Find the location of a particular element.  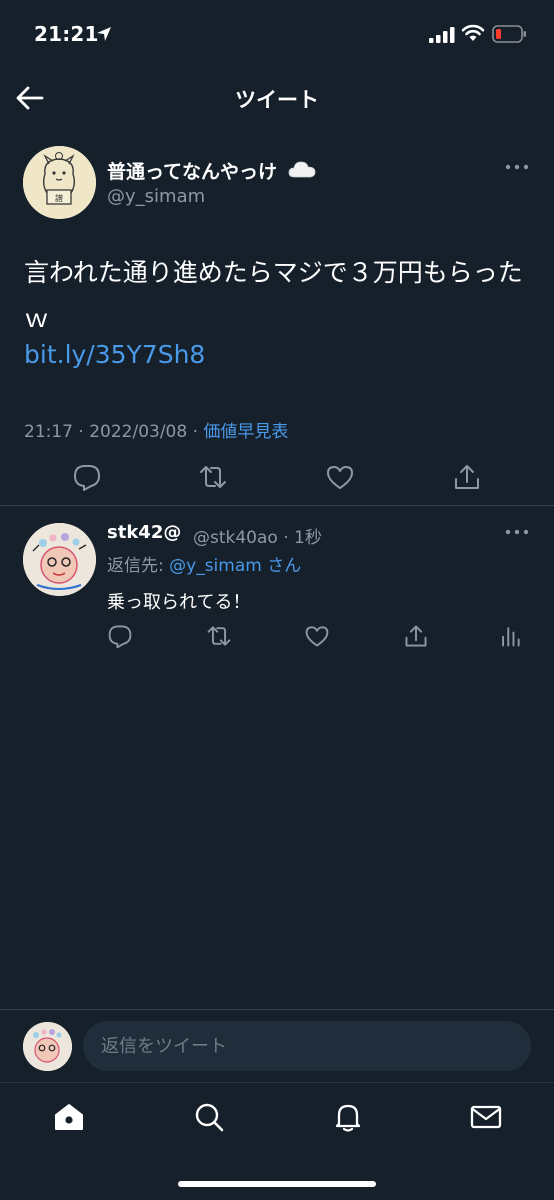

author-avatar: 譜 is located at coordinates (59, 182).